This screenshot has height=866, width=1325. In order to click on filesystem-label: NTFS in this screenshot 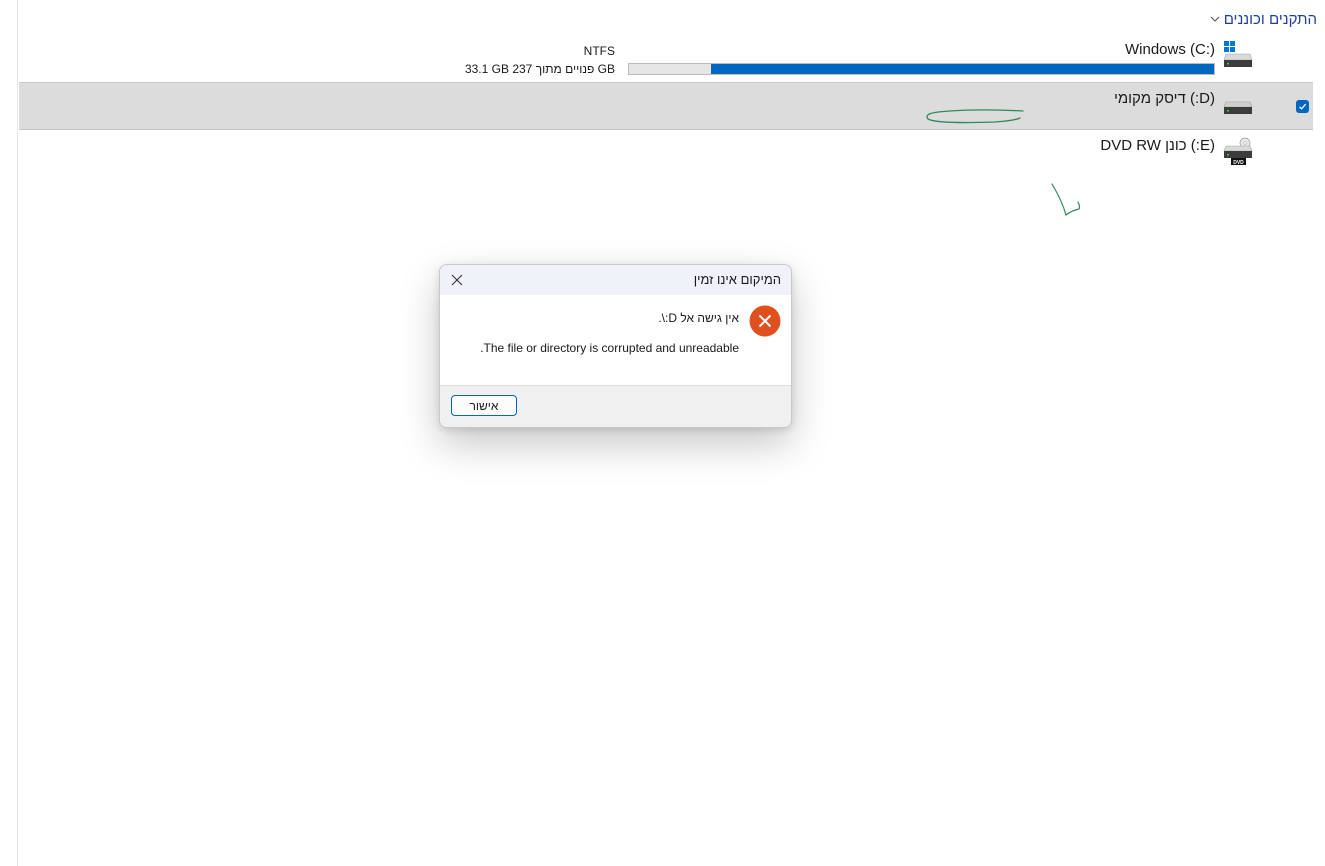, I will do `click(599, 51)`.